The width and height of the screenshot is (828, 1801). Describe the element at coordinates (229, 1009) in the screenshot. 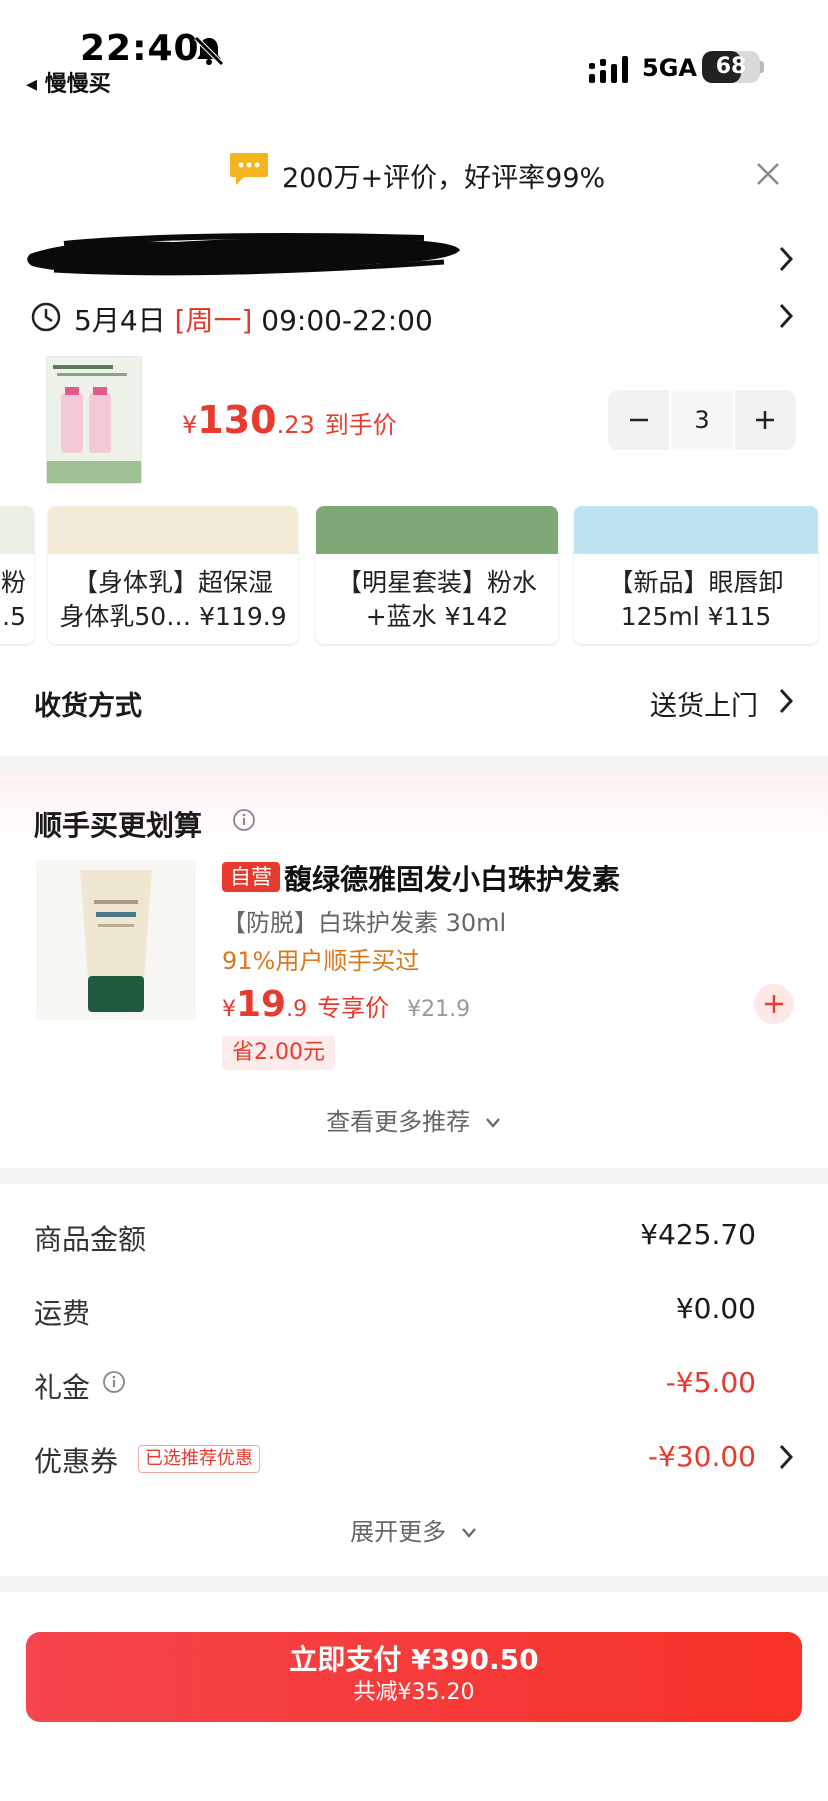

I see `addon-price-currency: ¥` at that location.